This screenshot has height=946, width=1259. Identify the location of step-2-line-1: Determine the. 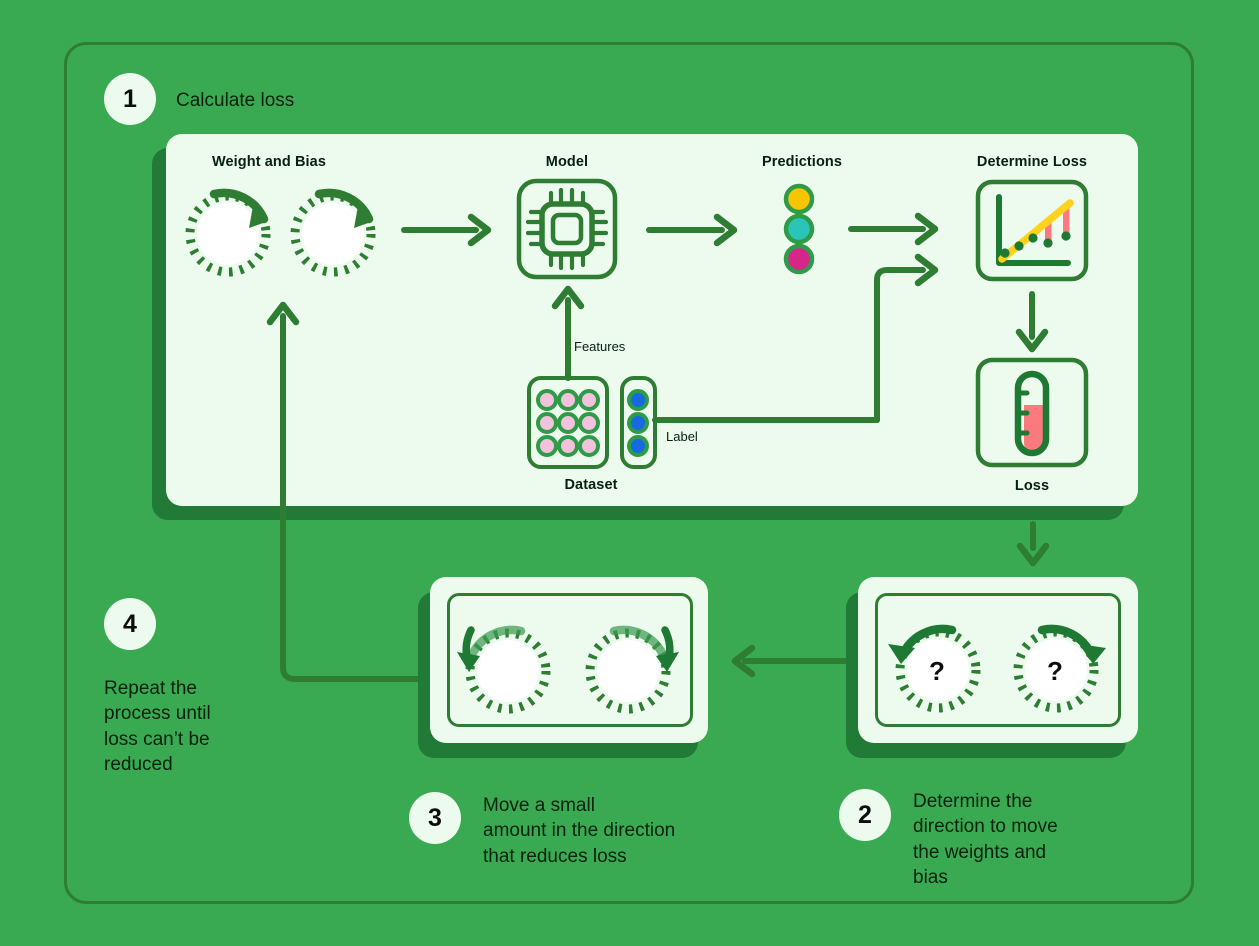
(973, 801).